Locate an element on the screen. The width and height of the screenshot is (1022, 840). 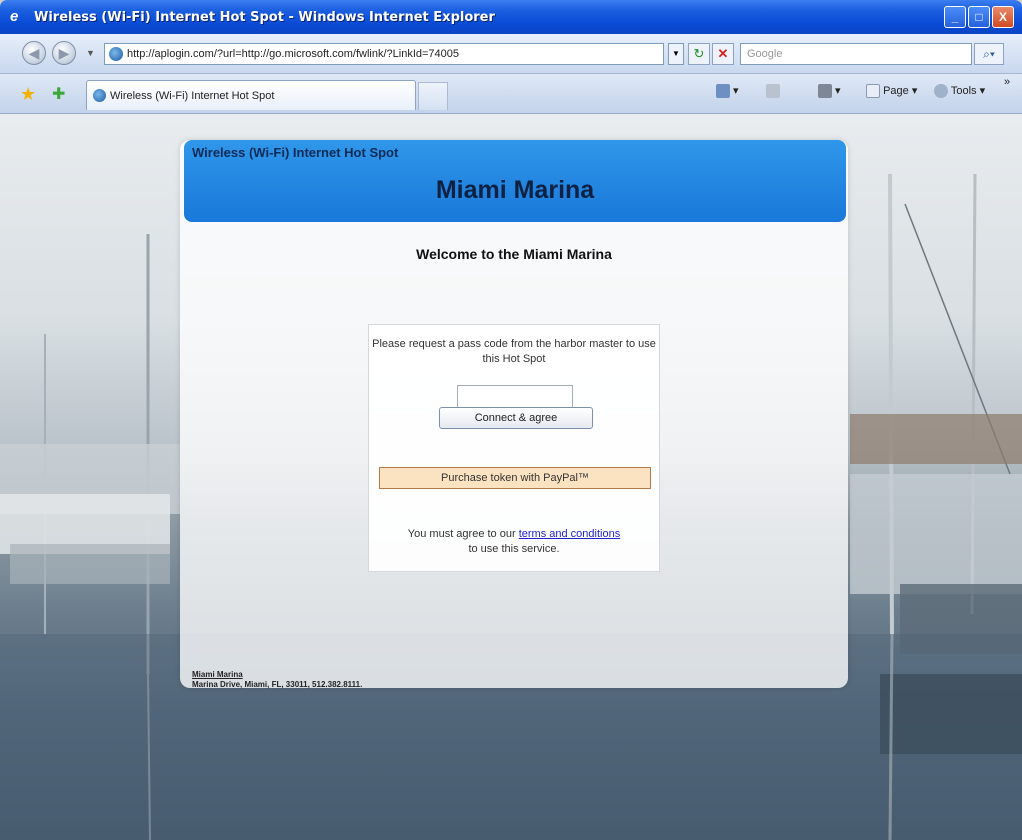
tab-globe-icon is located at coordinates (99, 95).